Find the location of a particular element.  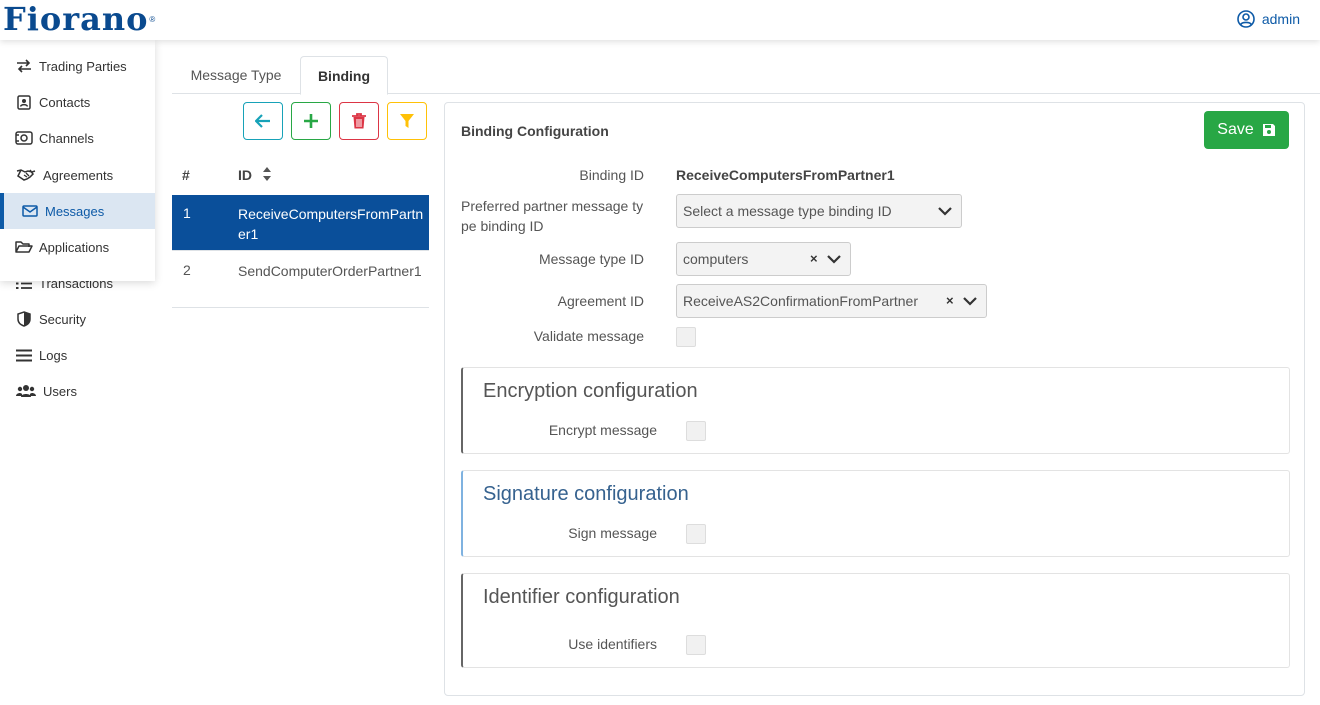

identifier-configuration-section: Identifier configuration Use identifiers is located at coordinates (875, 620).